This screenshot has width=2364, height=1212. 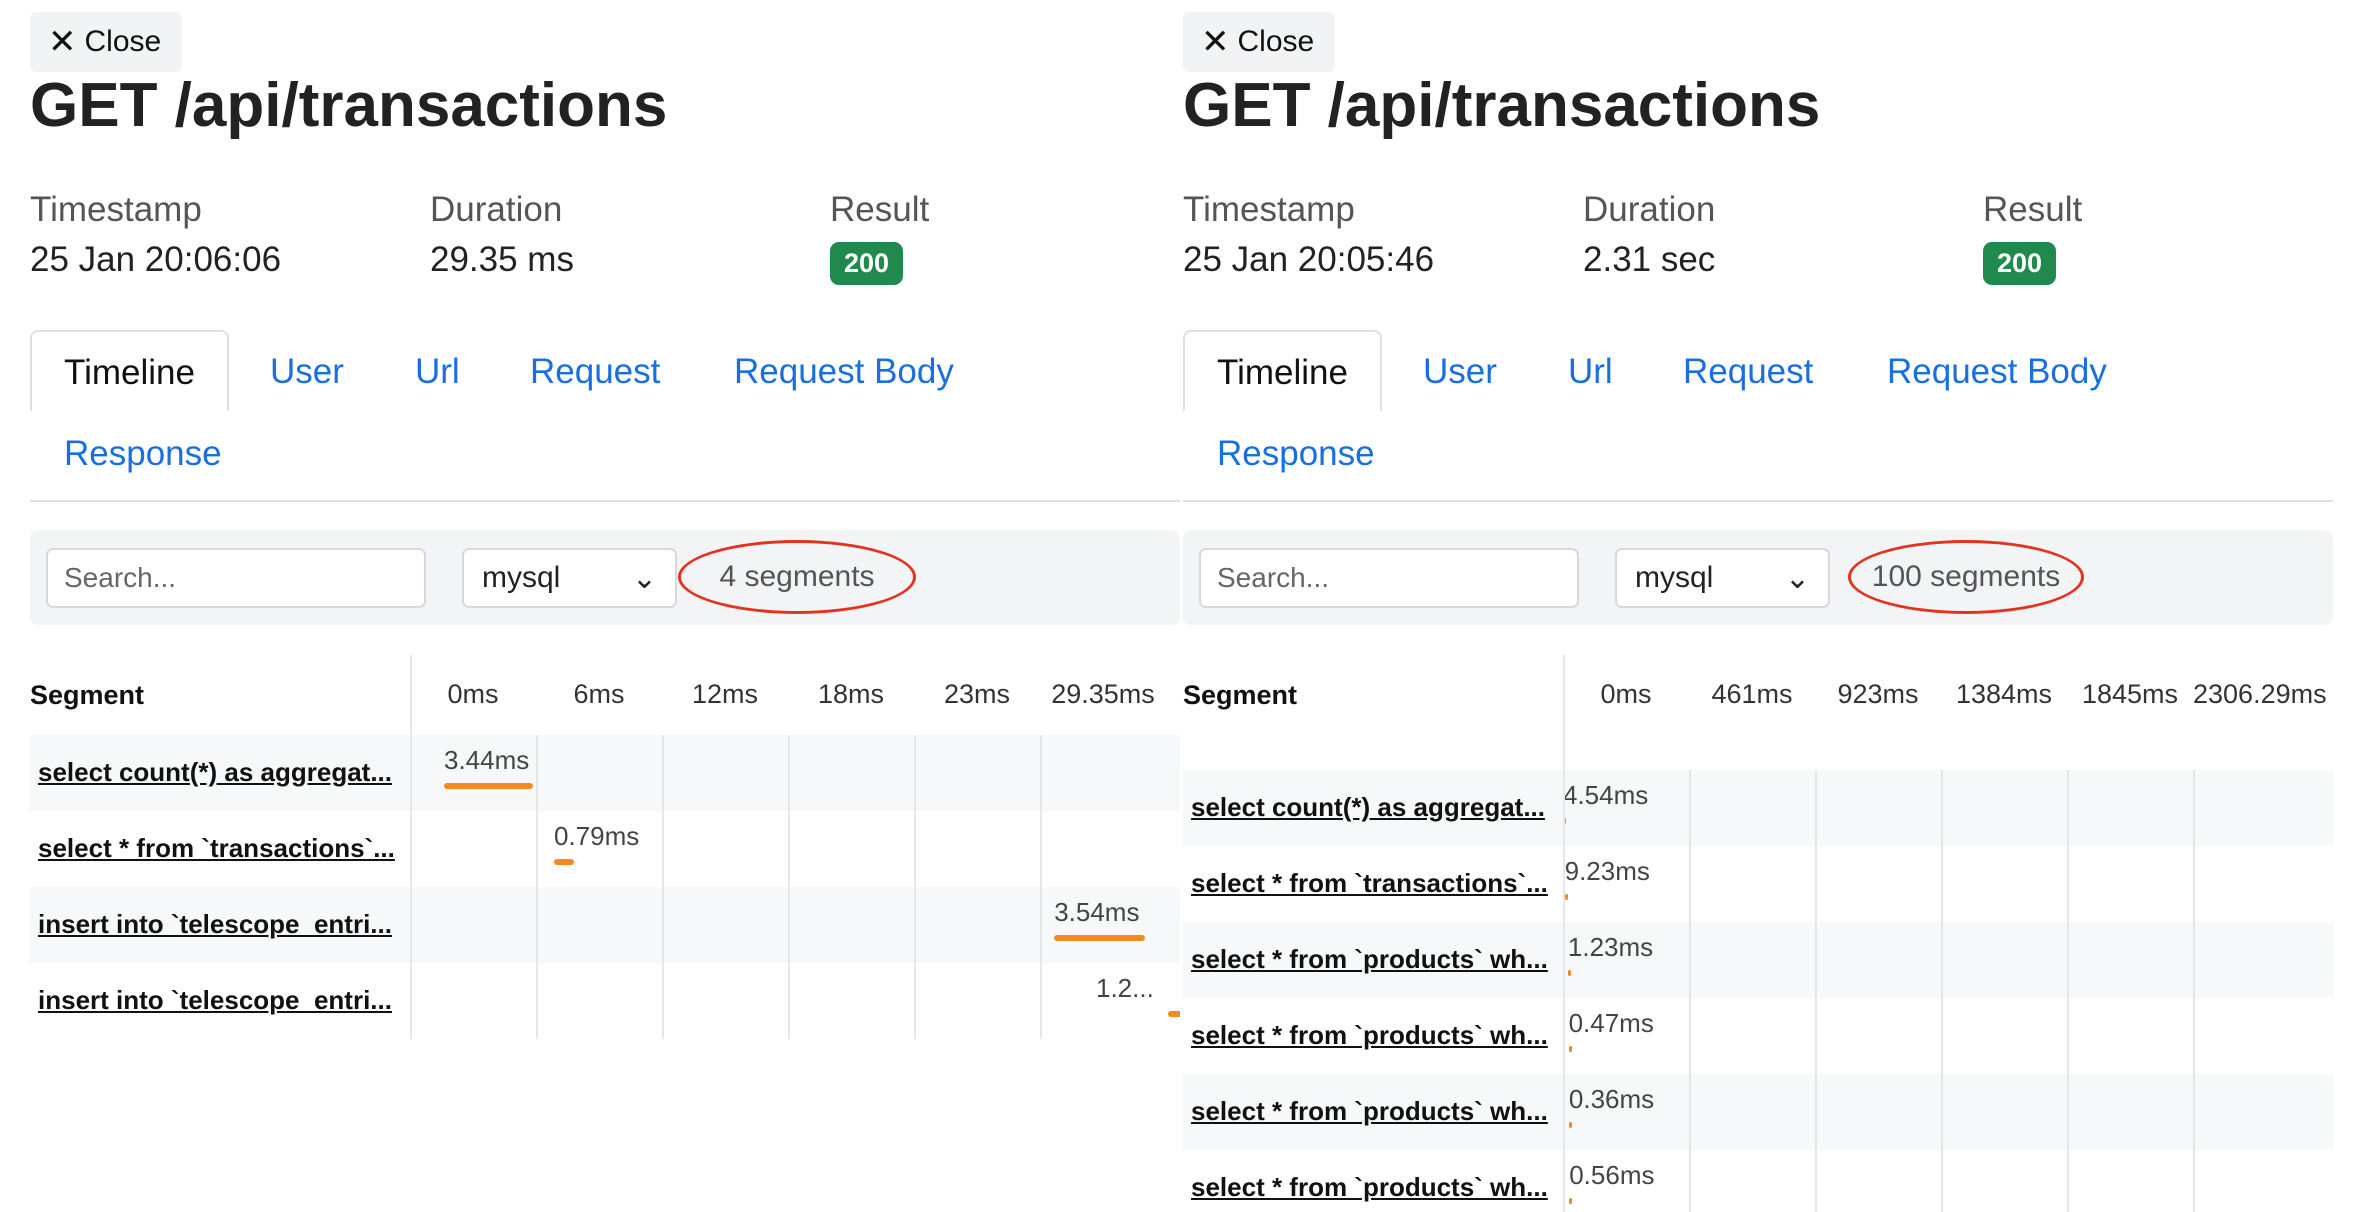 What do you see at coordinates (2260, 694) in the screenshot?
I see `timeline-tick-label: 2306.29ms` at bounding box center [2260, 694].